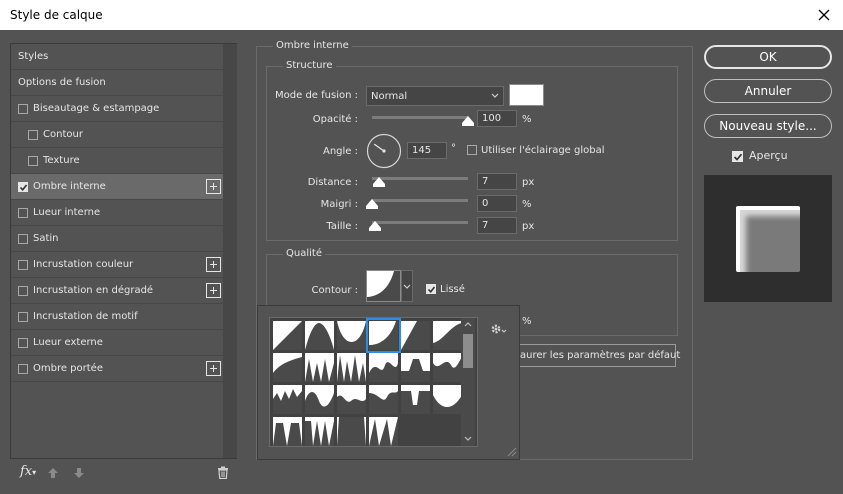  What do you see at coordinates (768, 91) in the screenshot?
I see `cancel-button: Annuler` at bounding box center [768, 91].